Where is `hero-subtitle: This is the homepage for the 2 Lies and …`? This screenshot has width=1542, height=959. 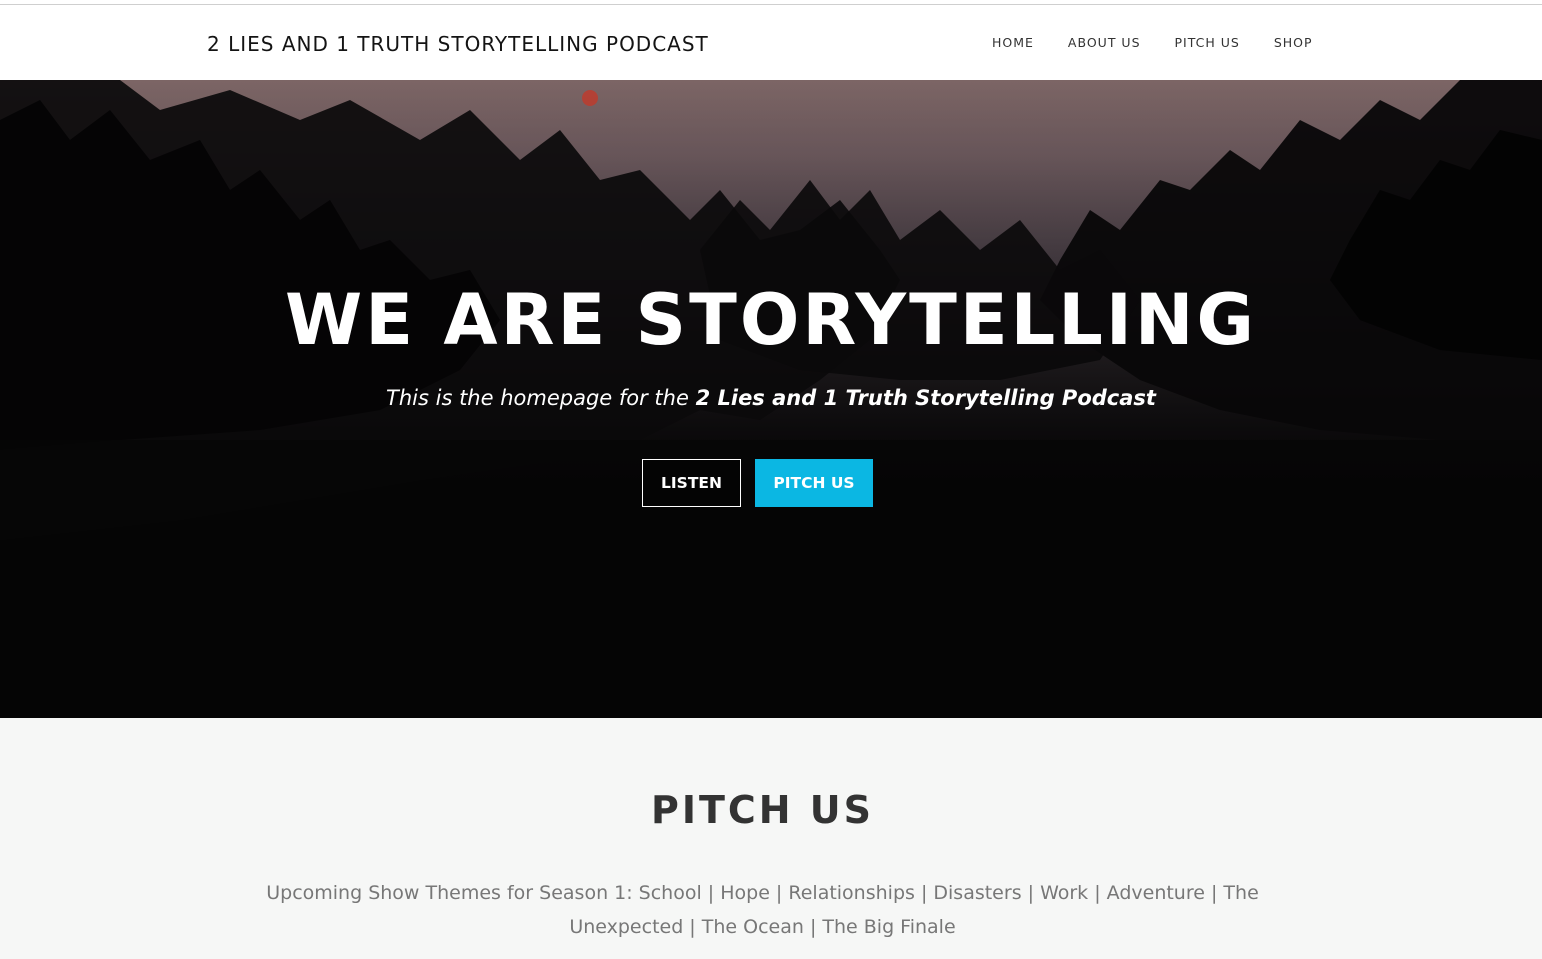
hero-subtitle: This is the homepage for the 2 Lies and … is located at coordinates (771, 398).